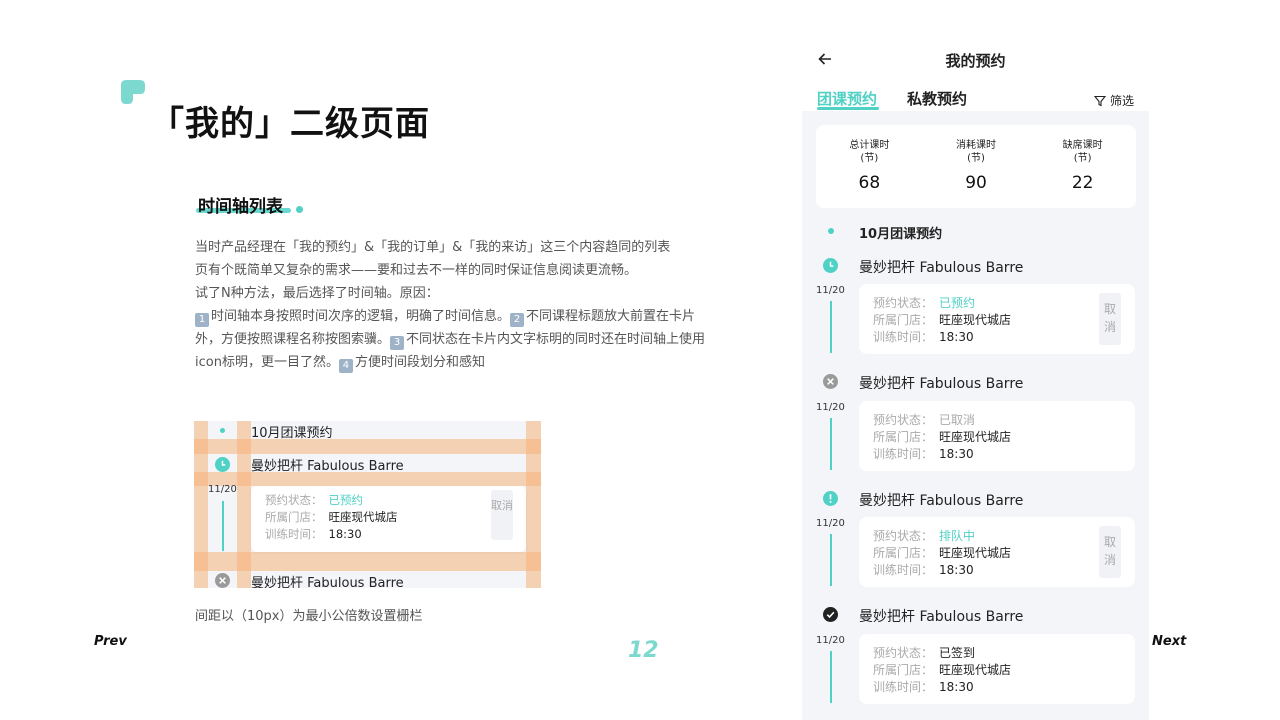  I want to click on status-value: 已签到, so click(957, 653).